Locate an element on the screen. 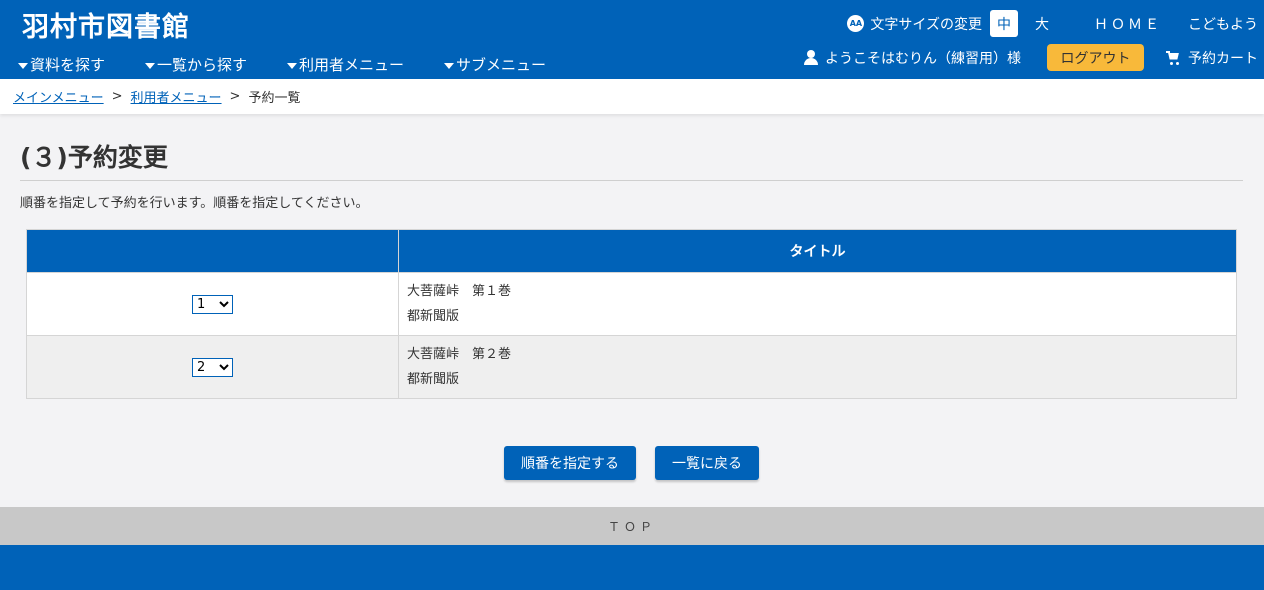  nav-label: 一覧から探す is located at coordinates (202, 65).